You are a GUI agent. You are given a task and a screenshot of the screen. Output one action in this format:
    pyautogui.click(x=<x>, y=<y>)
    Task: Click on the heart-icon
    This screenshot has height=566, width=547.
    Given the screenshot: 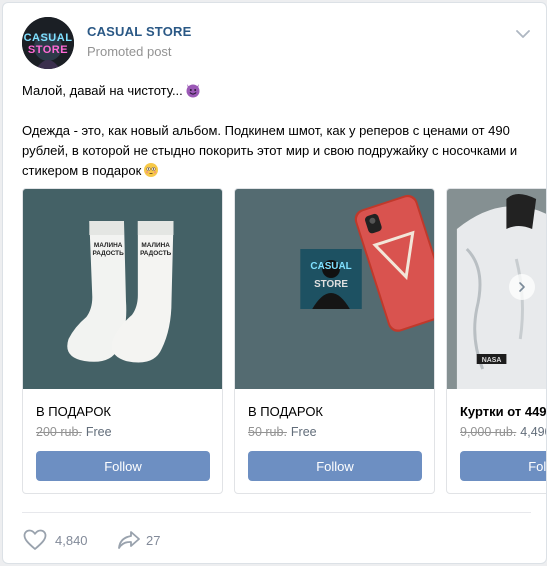 What is the action you would take?
    pyautogui.click(x=35, y=540)
    